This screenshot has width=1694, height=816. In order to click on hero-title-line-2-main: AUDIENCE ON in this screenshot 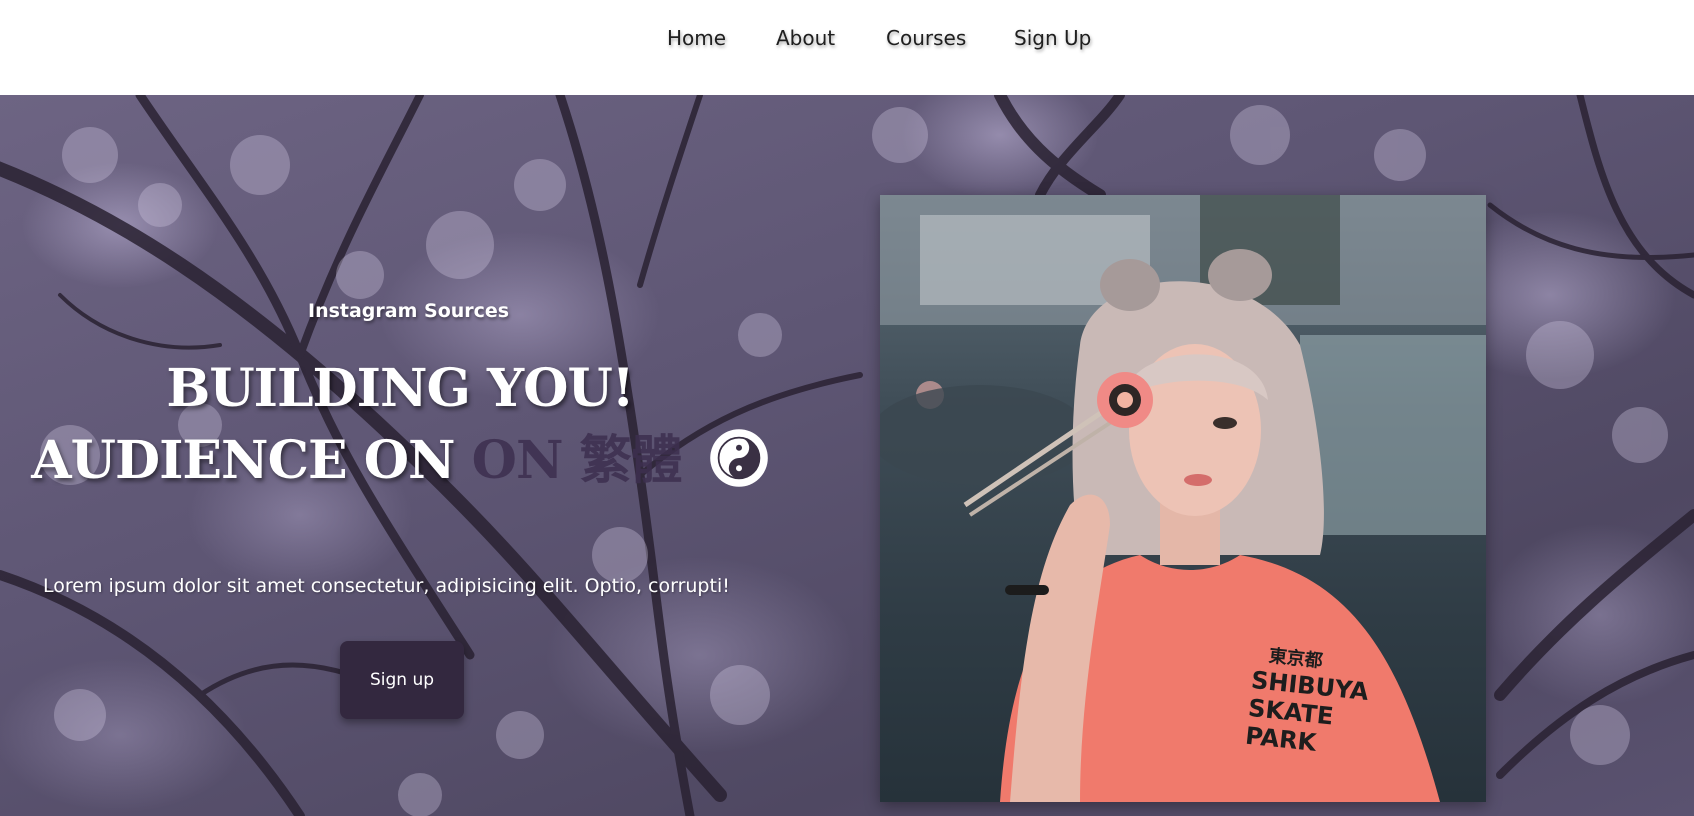, I will do `click(243, 460)`.